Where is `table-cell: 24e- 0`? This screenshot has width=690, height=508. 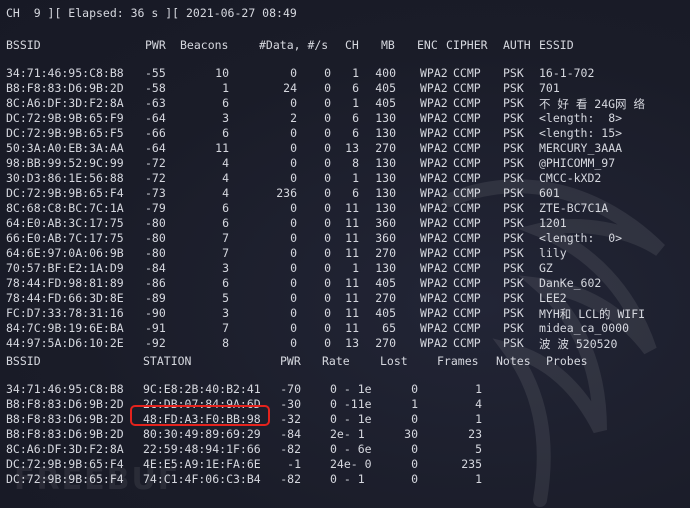 table-cell: 24e- 0 is located at coordinates (351, 464).